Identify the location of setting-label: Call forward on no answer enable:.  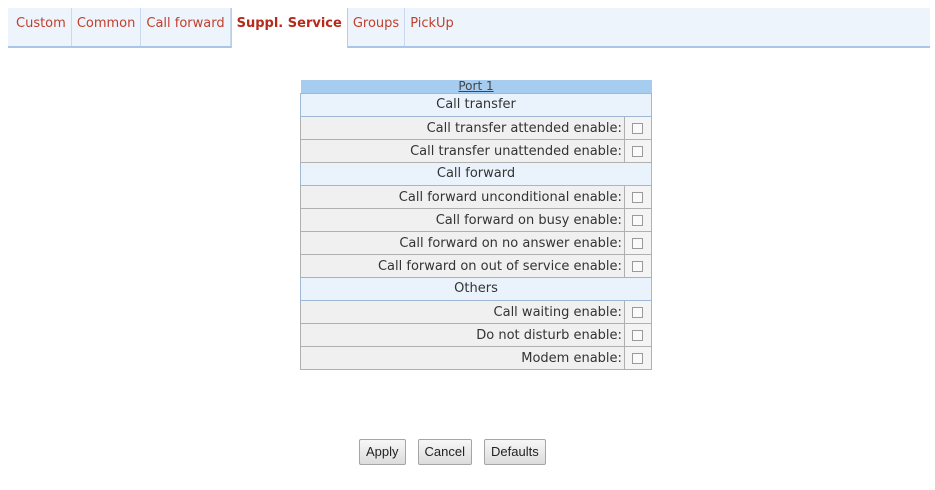
(462, 243).